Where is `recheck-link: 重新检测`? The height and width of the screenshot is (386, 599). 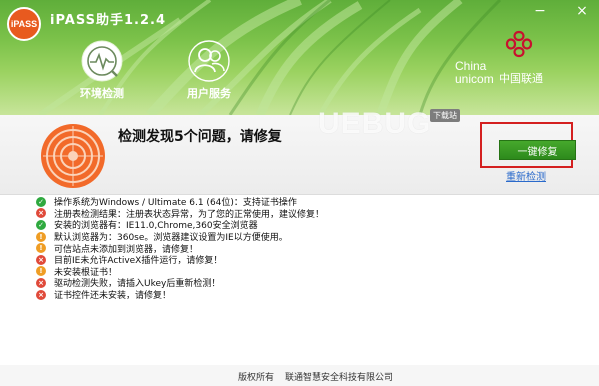 recheck-link: 重新检测 is located at coordinates (526, 175).